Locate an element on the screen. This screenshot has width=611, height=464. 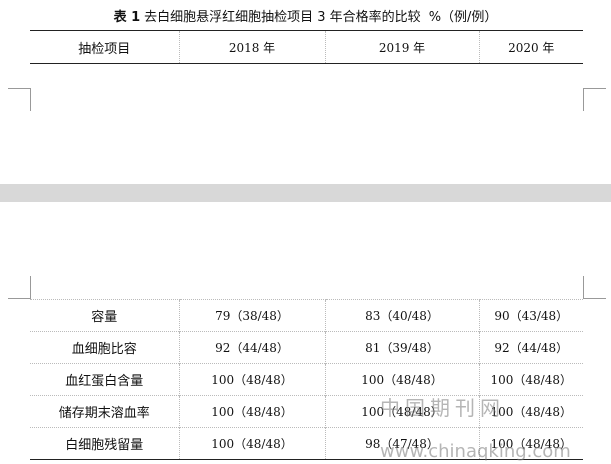
cell-value: 83（40/48） is located at coordinates (401, 315).